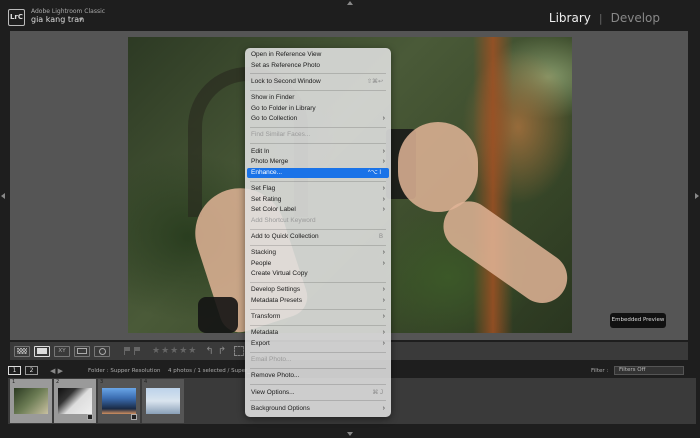 The width and height of the screenshot is (700, 438). Describe the element at coordinates (318, 290) in the screenshot. I see `menu-item-develop-settings: Develop Settings ›` at that location.